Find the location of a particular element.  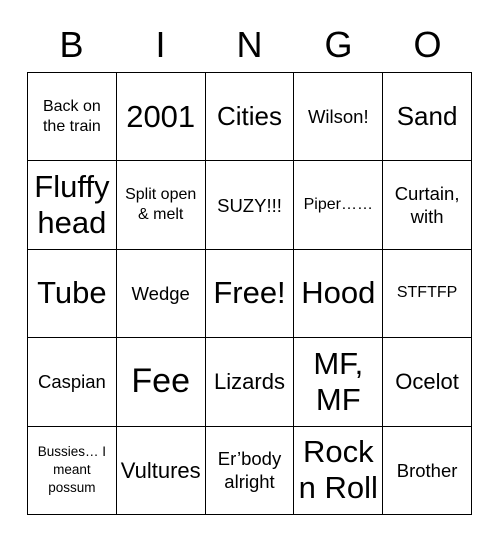

bingo-cell-label: Cities is located at coordinates (249, 116).